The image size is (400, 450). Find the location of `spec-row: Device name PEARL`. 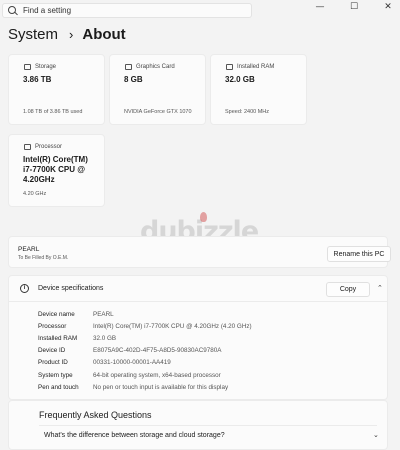

spec-row: Device name PEARL is located at coordinates (145, 314).